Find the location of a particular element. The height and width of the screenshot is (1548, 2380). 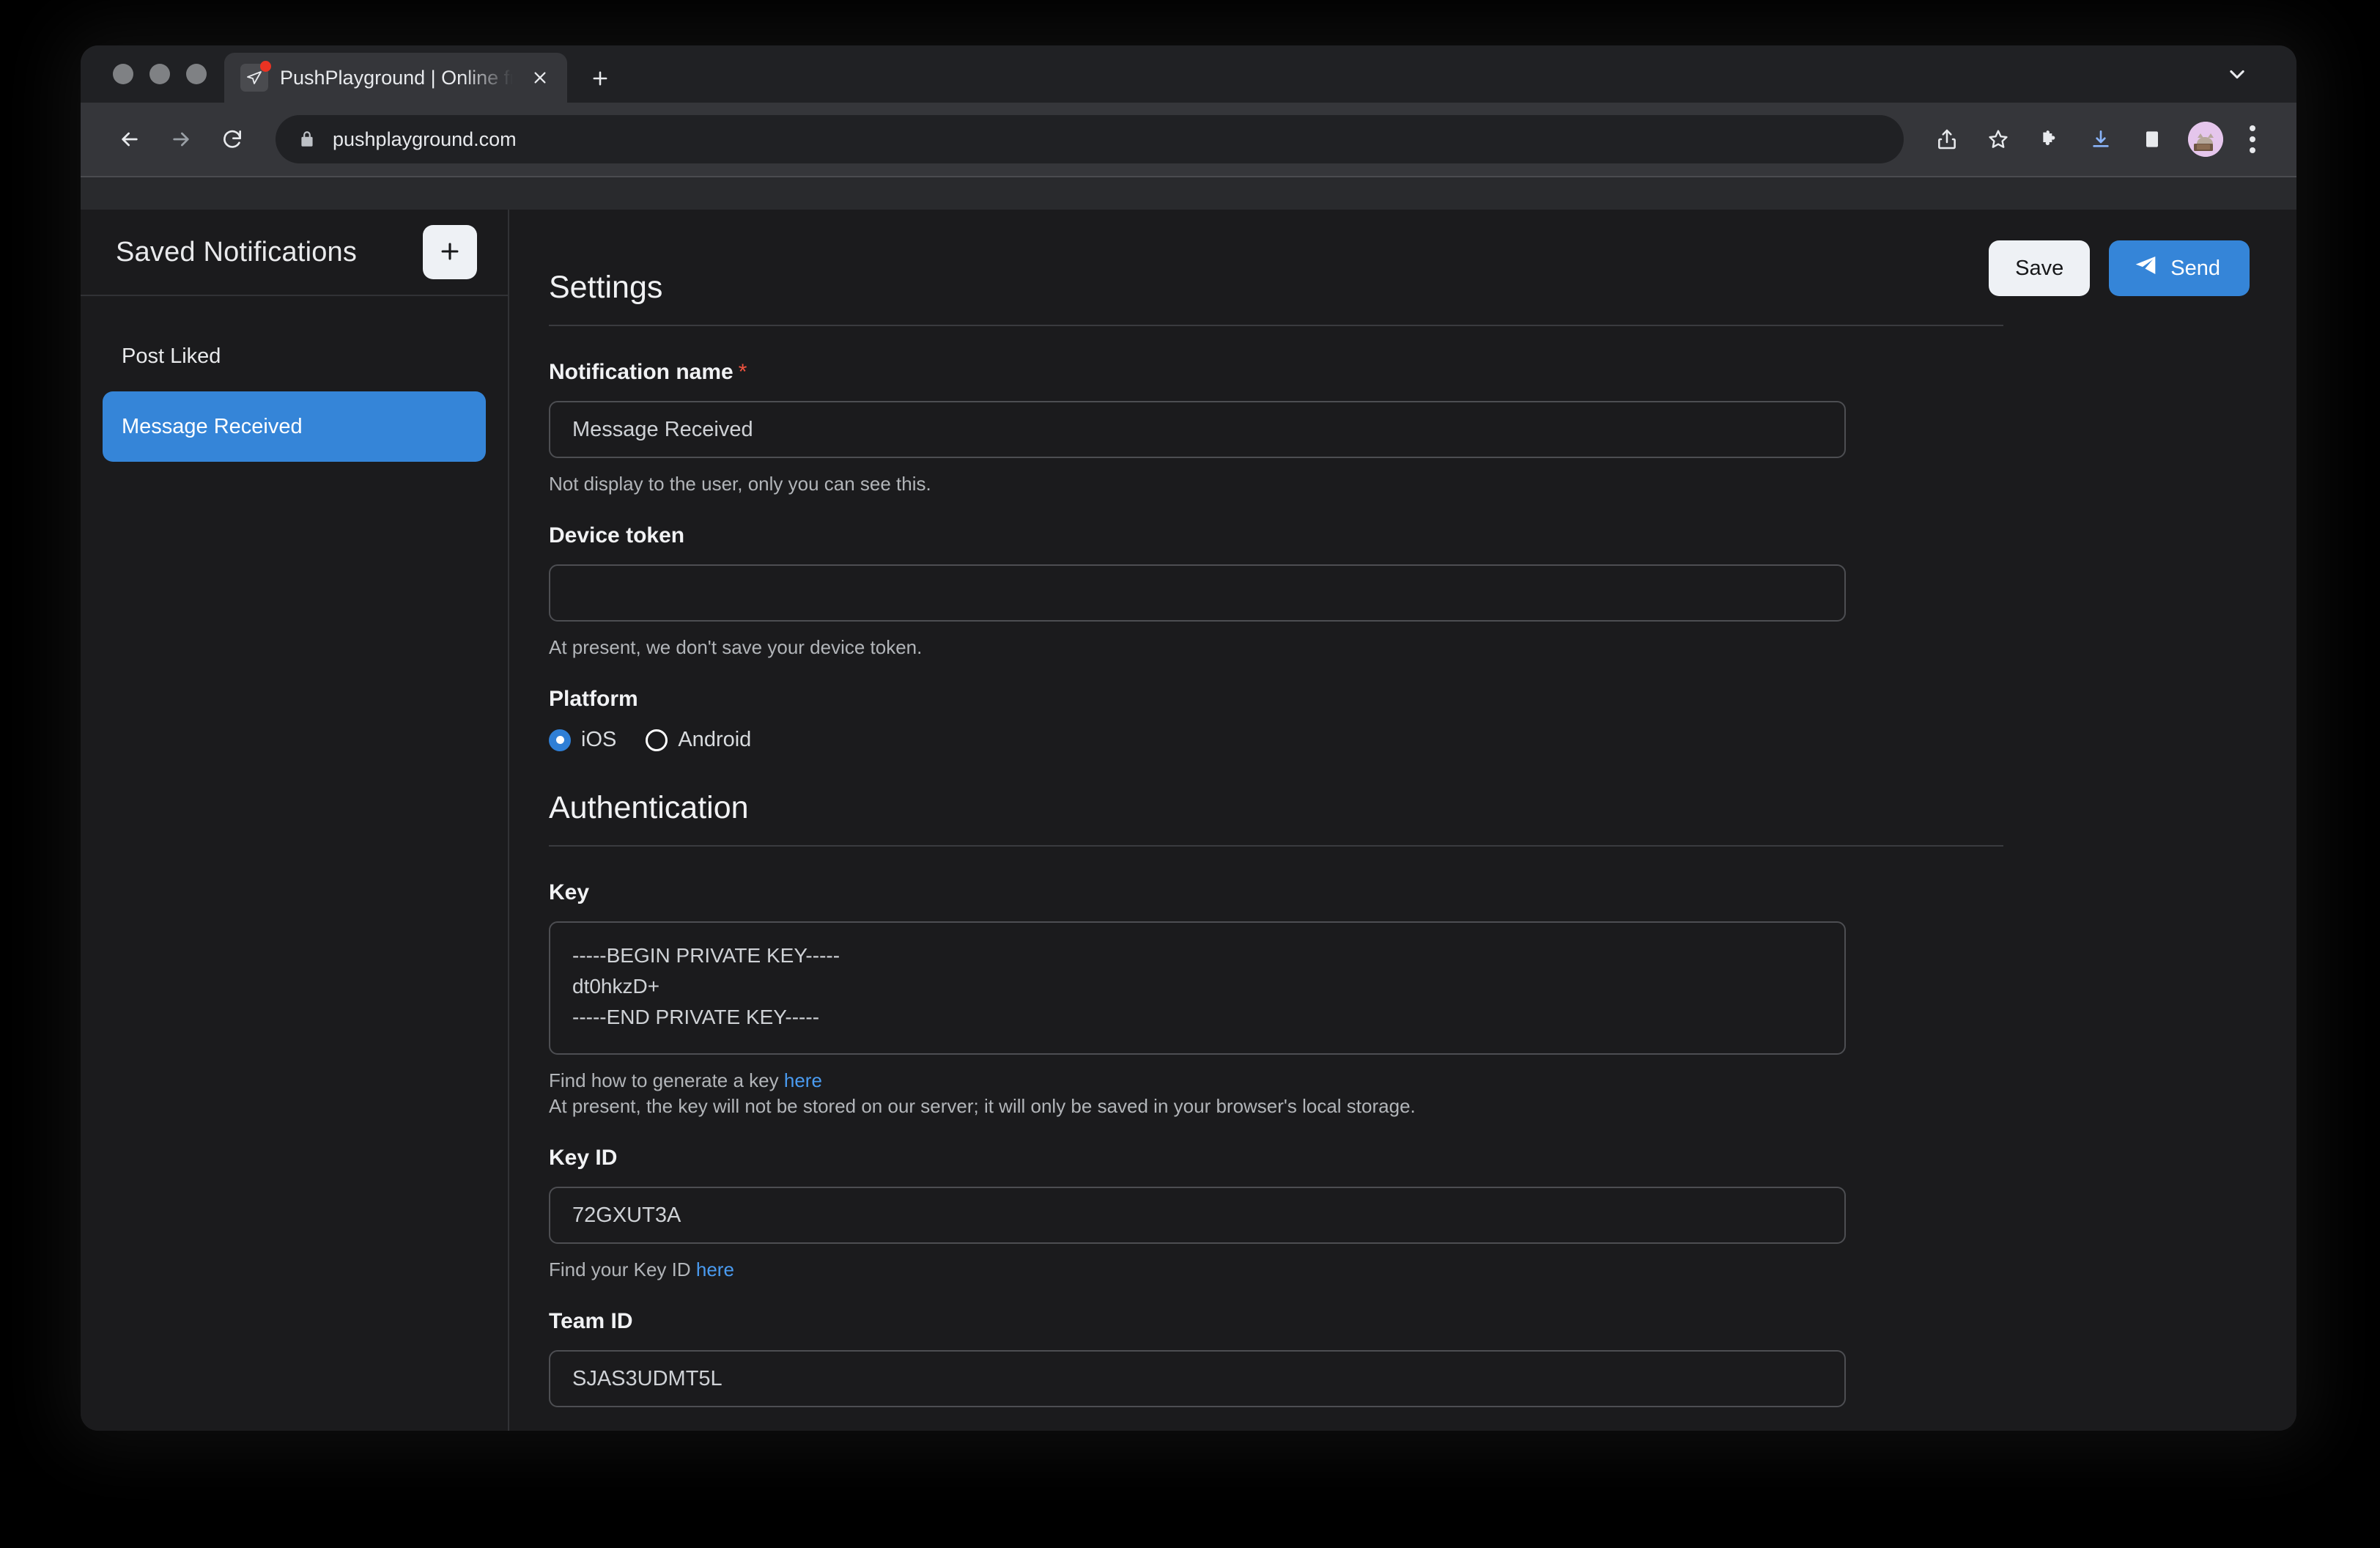

send-button: Send is located at coordinates (2179, 268).